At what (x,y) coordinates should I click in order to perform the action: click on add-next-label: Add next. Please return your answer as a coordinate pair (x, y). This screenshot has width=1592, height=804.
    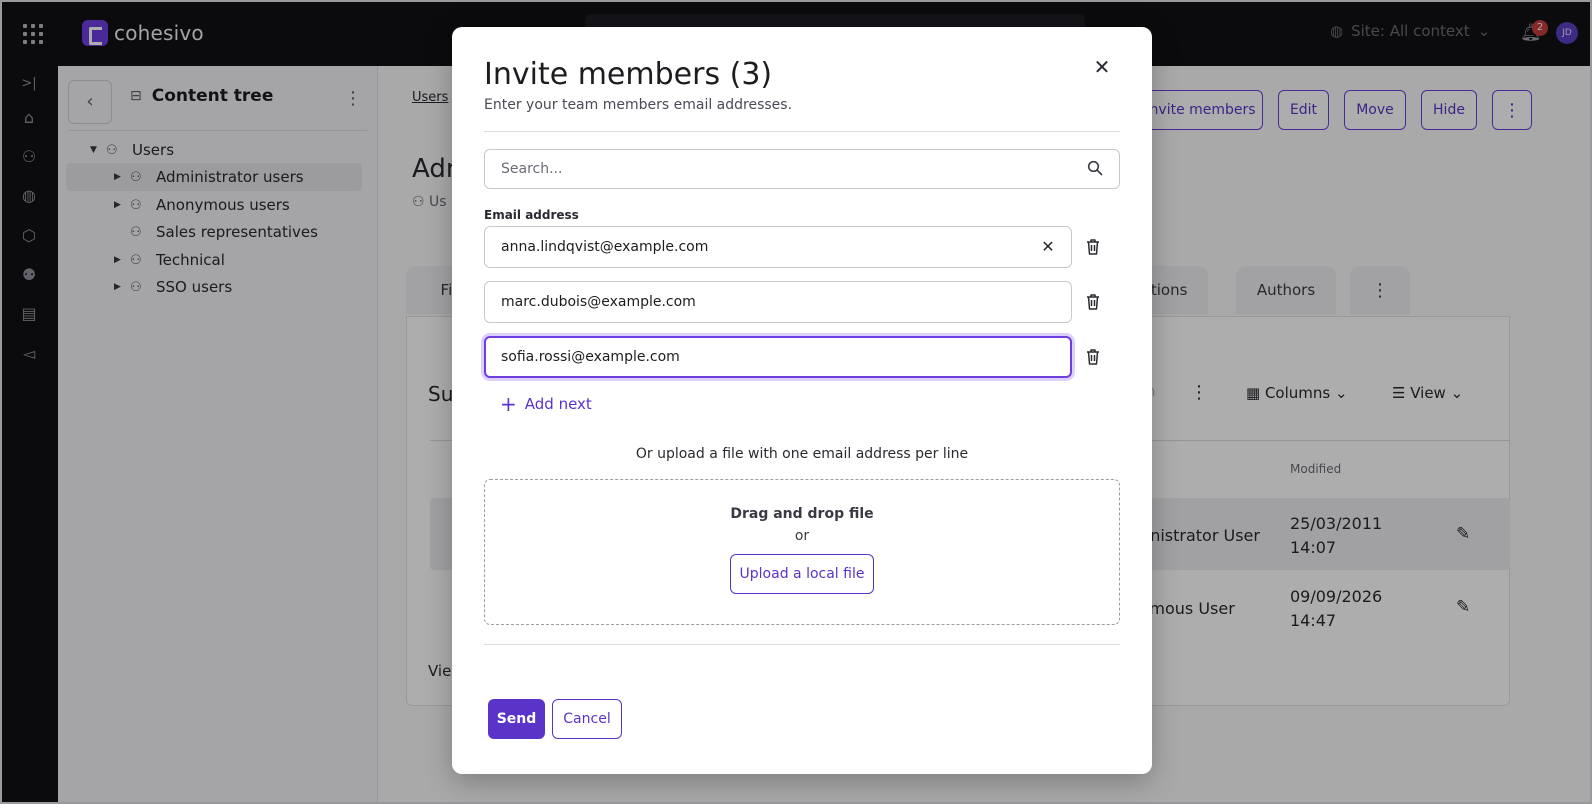
    Looking at the image, I should click on (558, 404).